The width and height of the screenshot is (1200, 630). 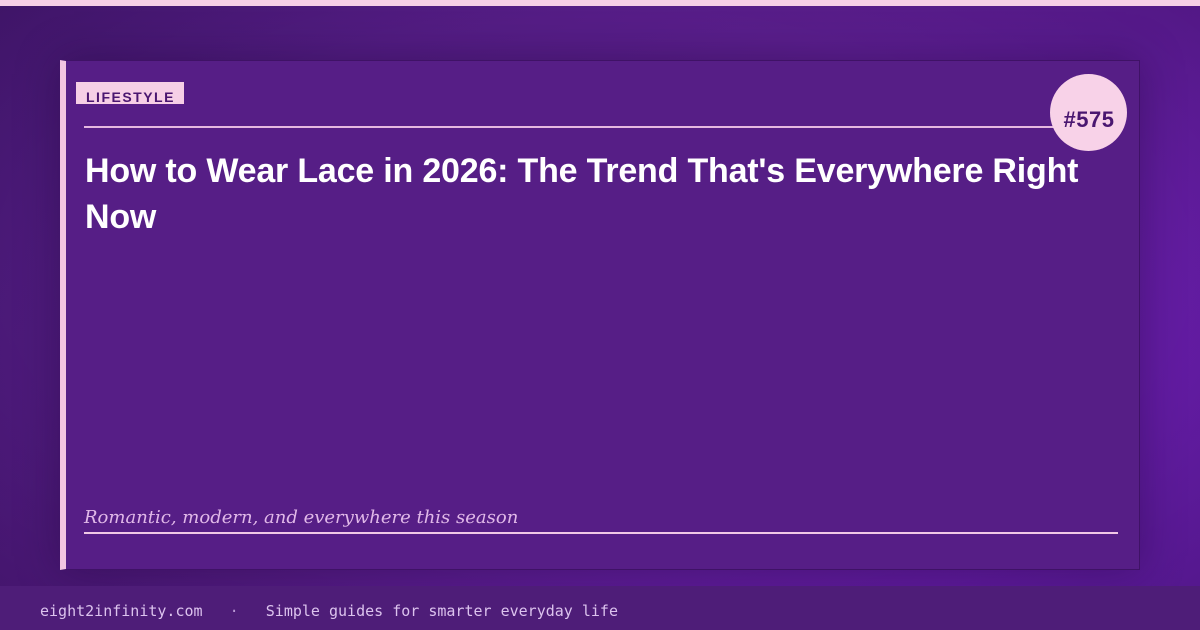 I want to click on site-tagline: Simple guides for smarter everyday life, so click(x=441, y=611).